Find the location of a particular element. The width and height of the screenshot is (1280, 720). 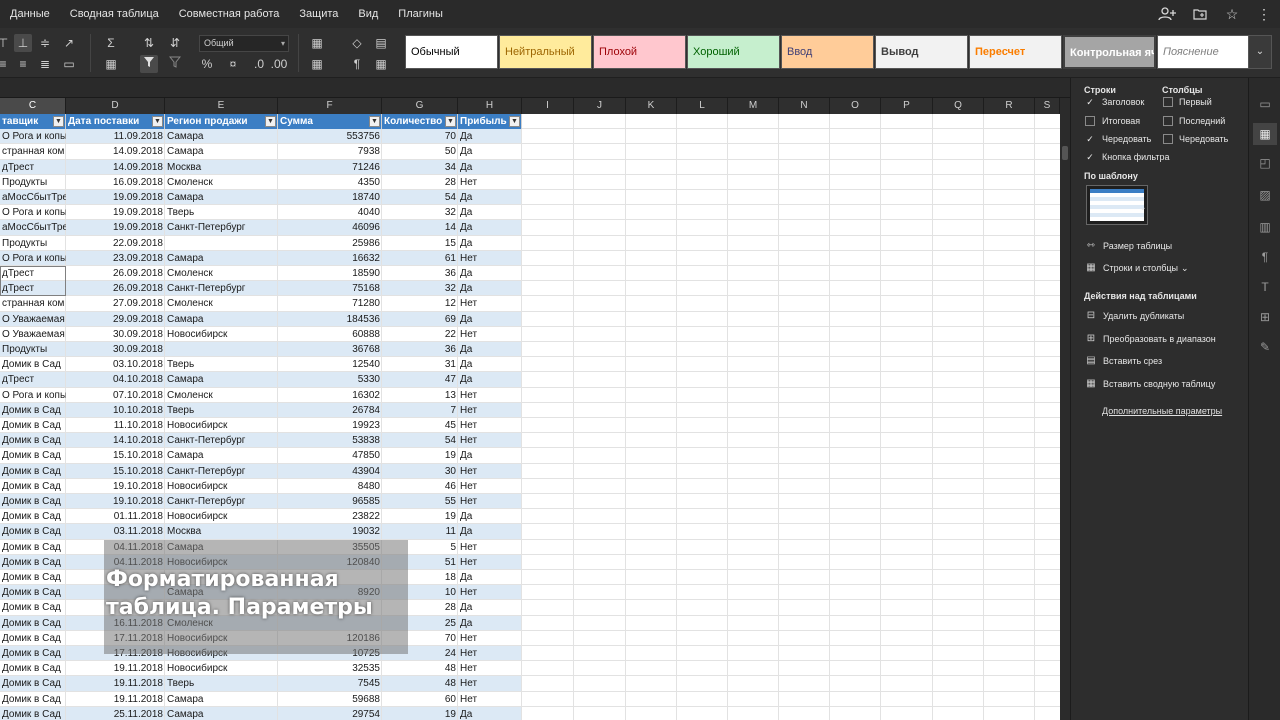

template-chevron-icon: ⌄ is located at coordinates (1143, 207).